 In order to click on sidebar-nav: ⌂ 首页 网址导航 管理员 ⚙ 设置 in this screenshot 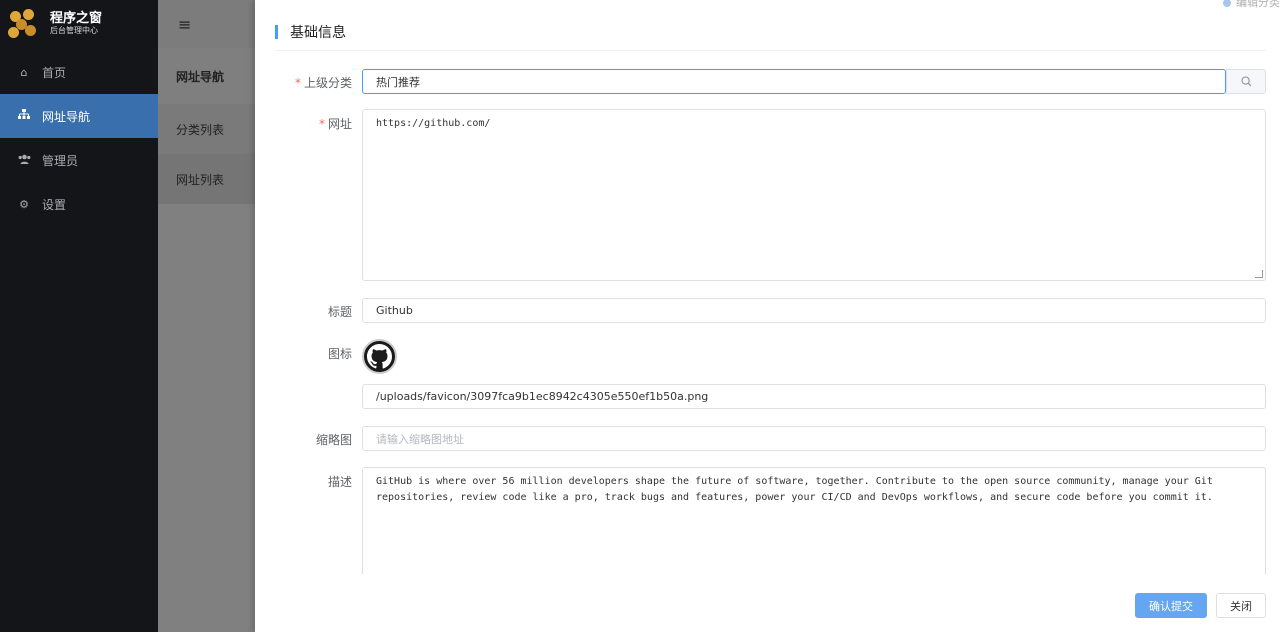, I will do `click(79, 138)`.